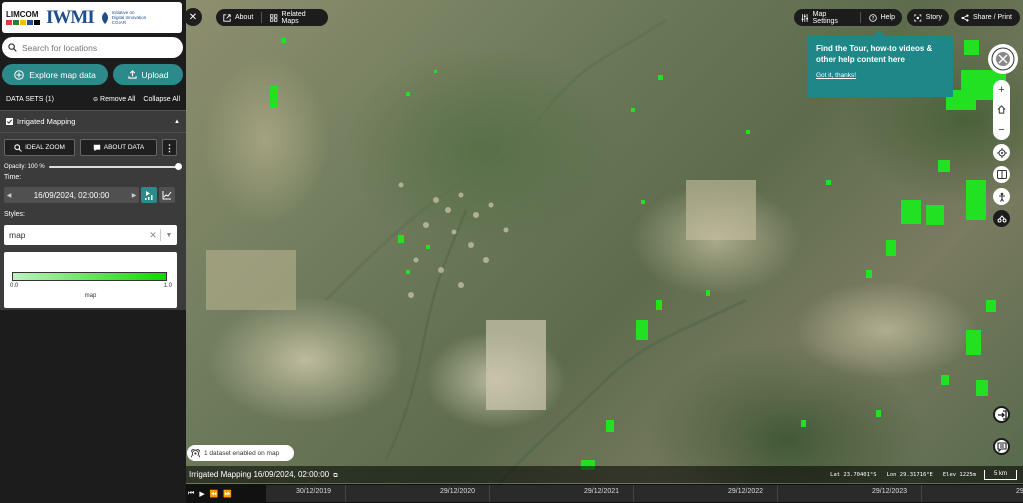 The width and height of the screenshot is (1023, 503). What do you see at coordinates (918, 17) in the screenshot?
I see `story-icon` at bounding box center [918, 17].